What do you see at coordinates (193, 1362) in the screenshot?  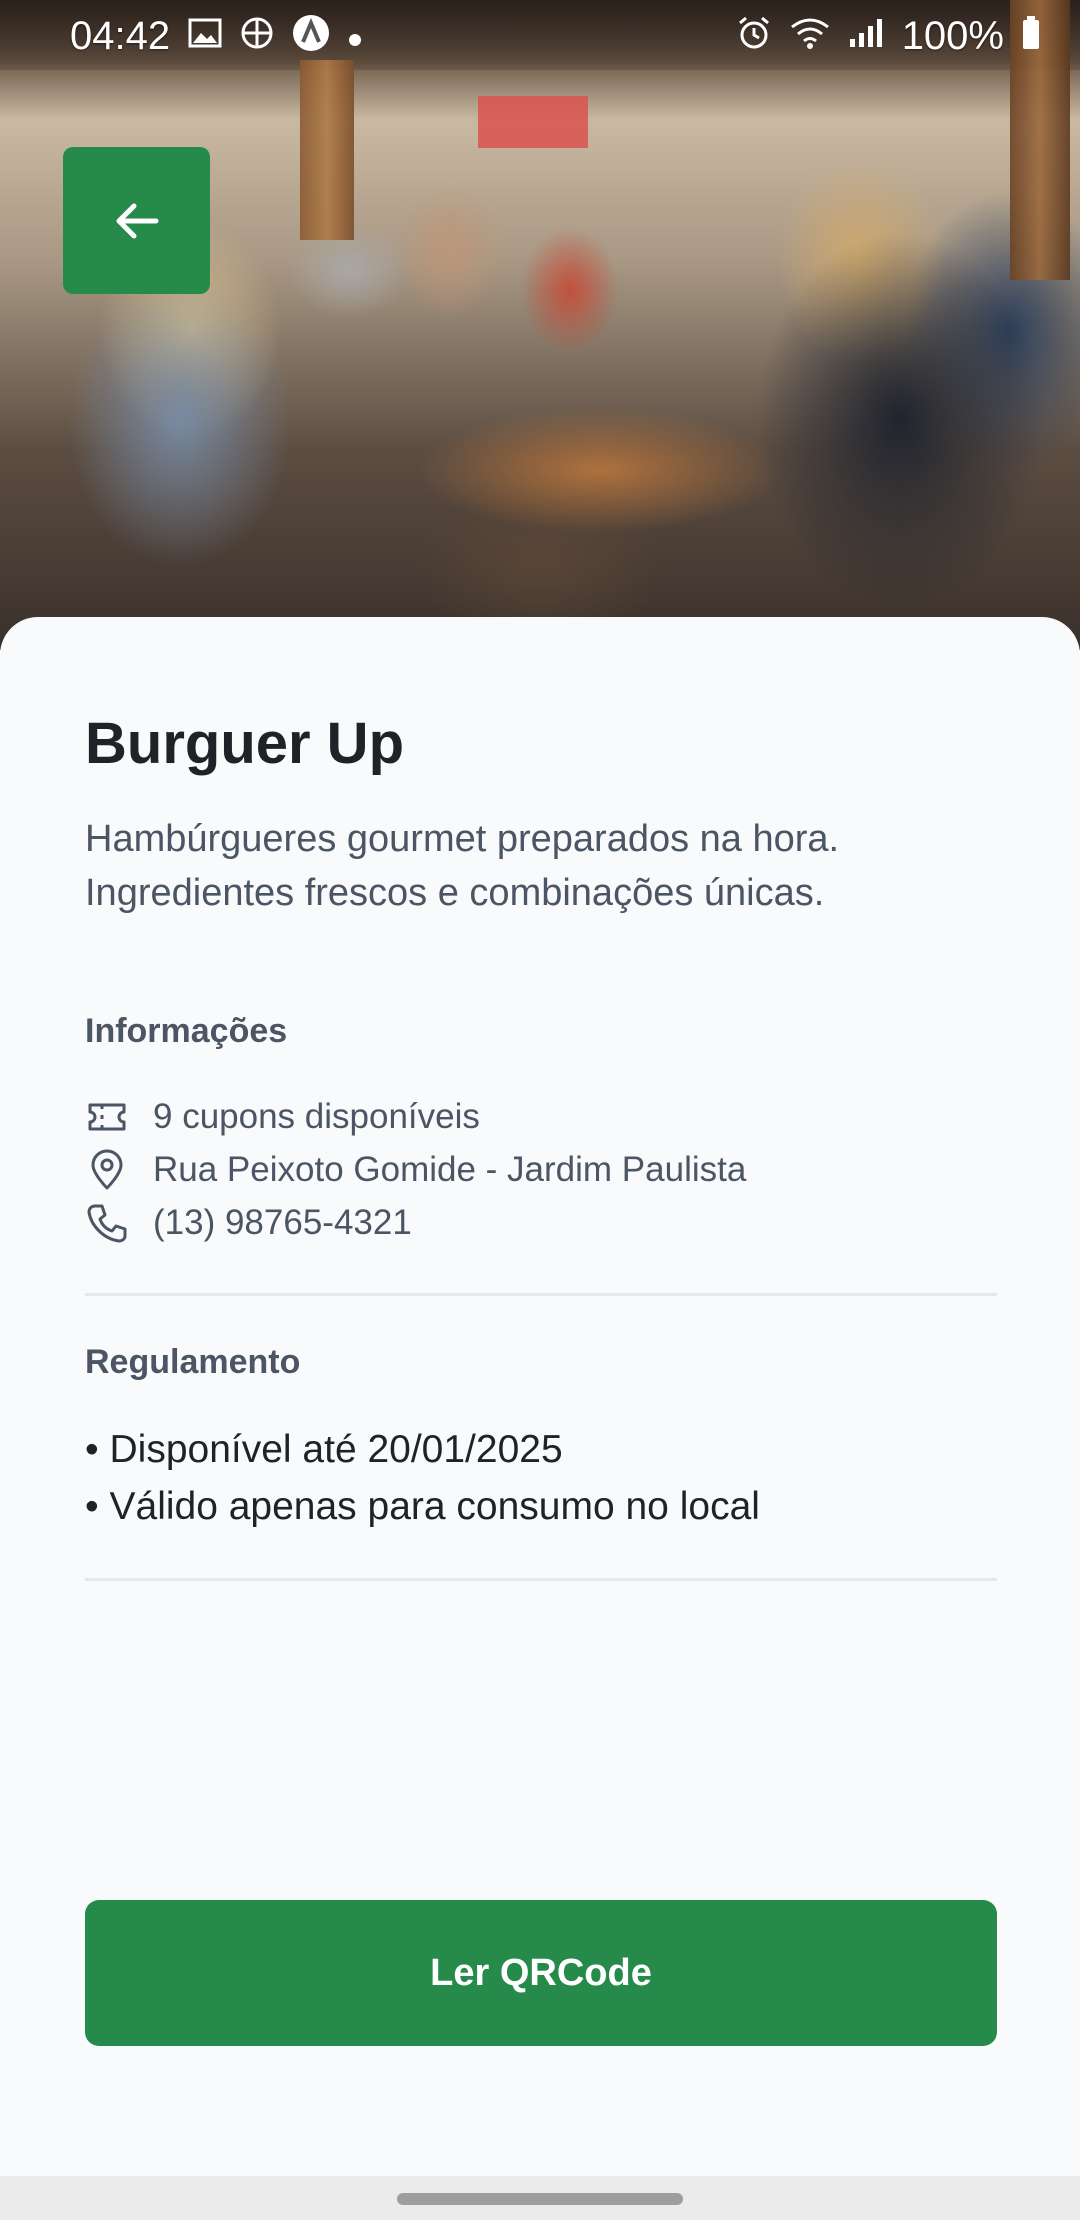 I see `rules-heading: Regulamento` at bounding box center [193, 1362].